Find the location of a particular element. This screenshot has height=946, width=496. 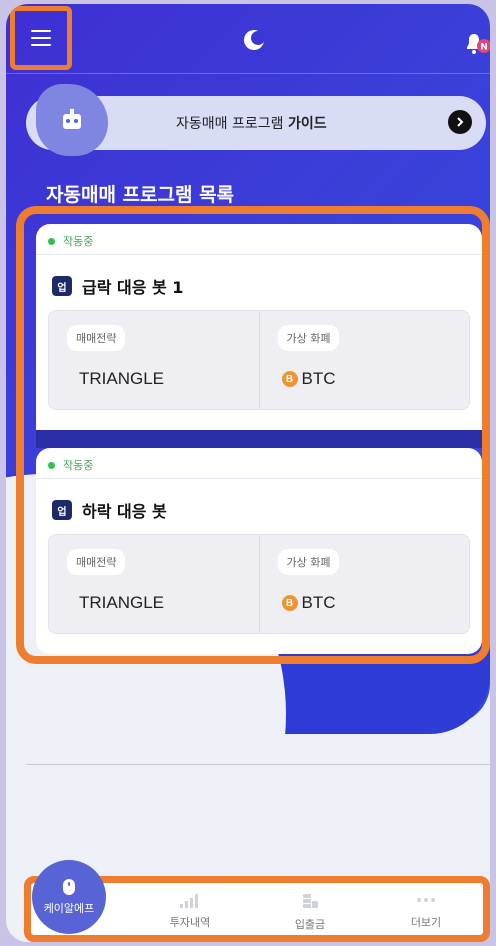

nav-home-label: 케이알에프 is located at coordinates (69, 908).